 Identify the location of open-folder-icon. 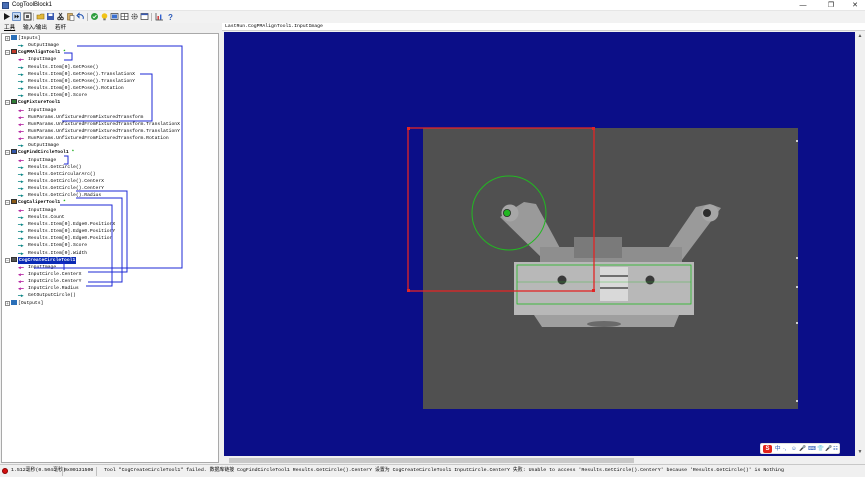
(40, 16).